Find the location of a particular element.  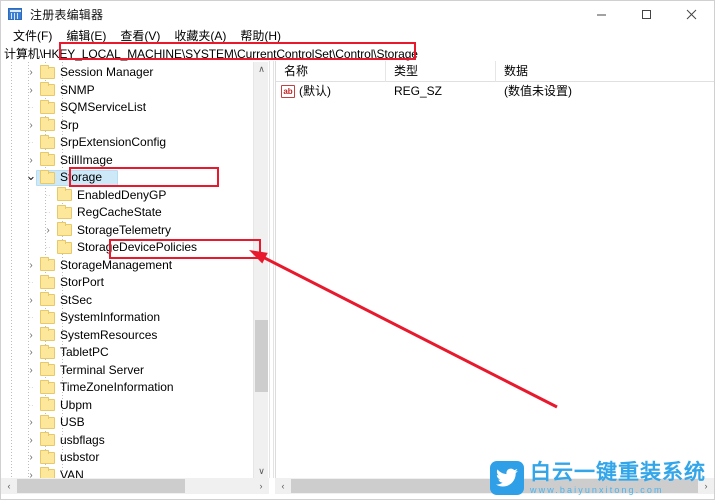

column-header-name: 名称 is located at coordinates (331, 71).